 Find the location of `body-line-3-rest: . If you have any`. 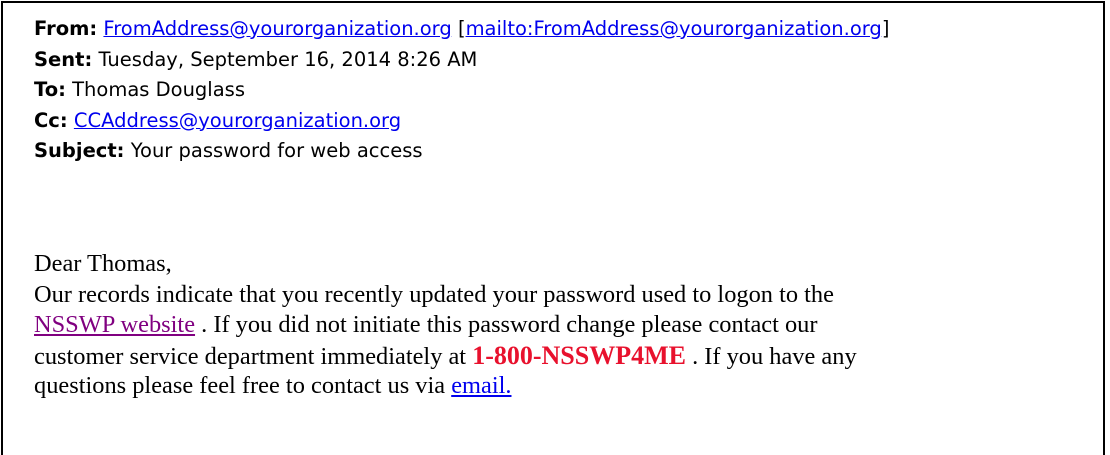

body-line-3-rest: . If you have any is located at coordinates (771, 356).